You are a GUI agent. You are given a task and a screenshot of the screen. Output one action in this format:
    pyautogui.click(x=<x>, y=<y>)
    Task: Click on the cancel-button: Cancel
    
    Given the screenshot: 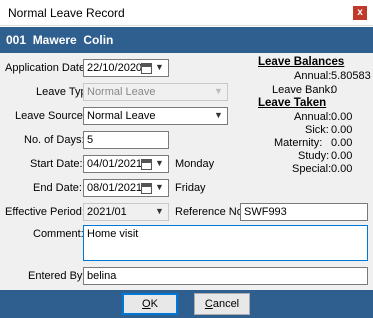 What is the action you would take?
    pyautogui.click(x=222, y=304)
    